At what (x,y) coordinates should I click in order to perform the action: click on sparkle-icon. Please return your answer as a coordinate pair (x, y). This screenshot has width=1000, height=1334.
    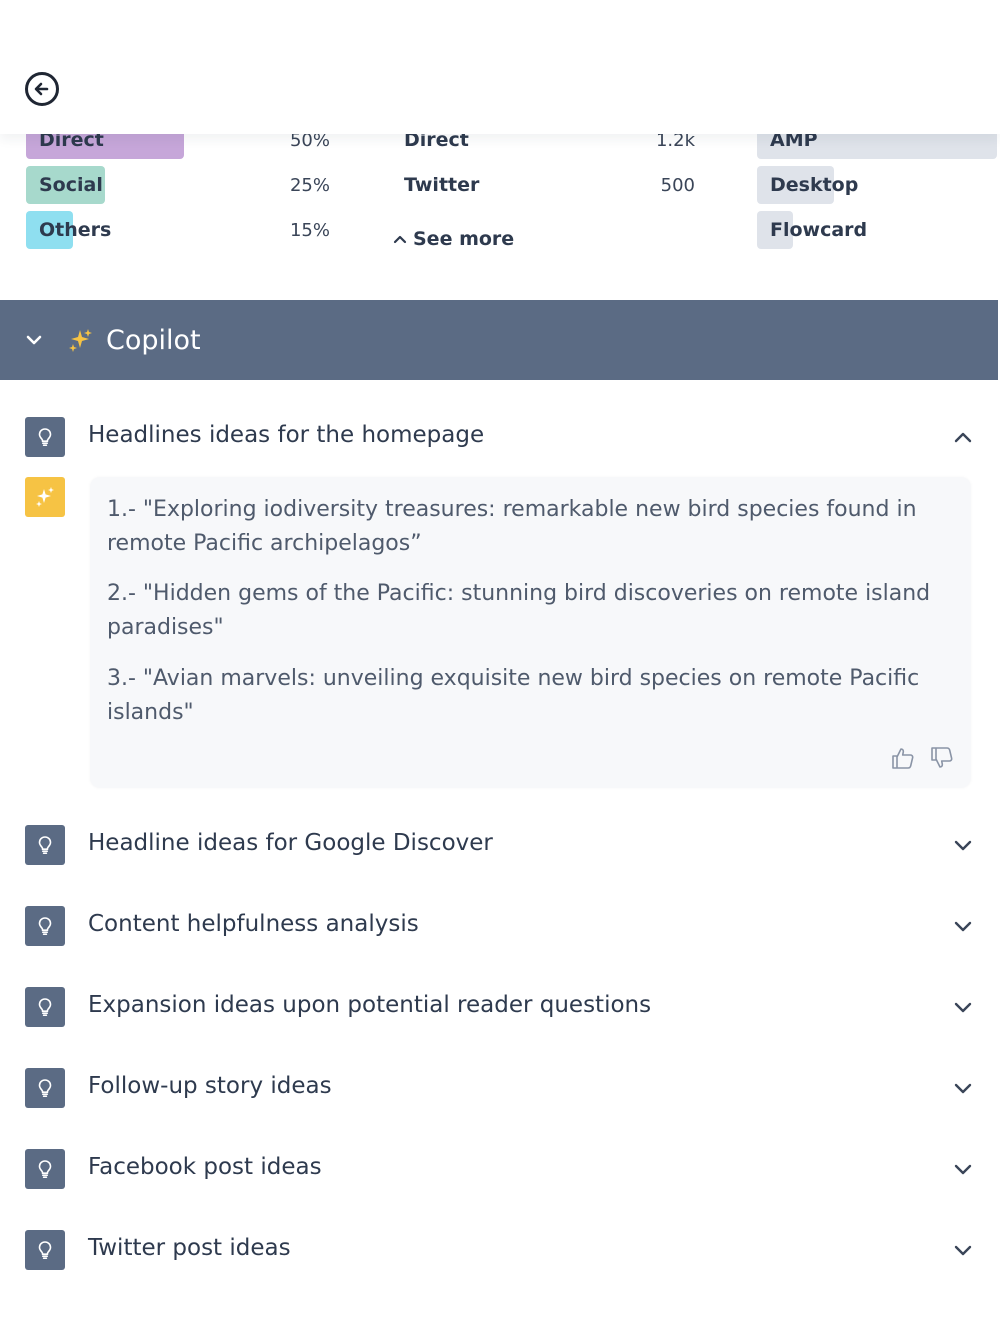
    Looking at the image, I should click on (80, 340).